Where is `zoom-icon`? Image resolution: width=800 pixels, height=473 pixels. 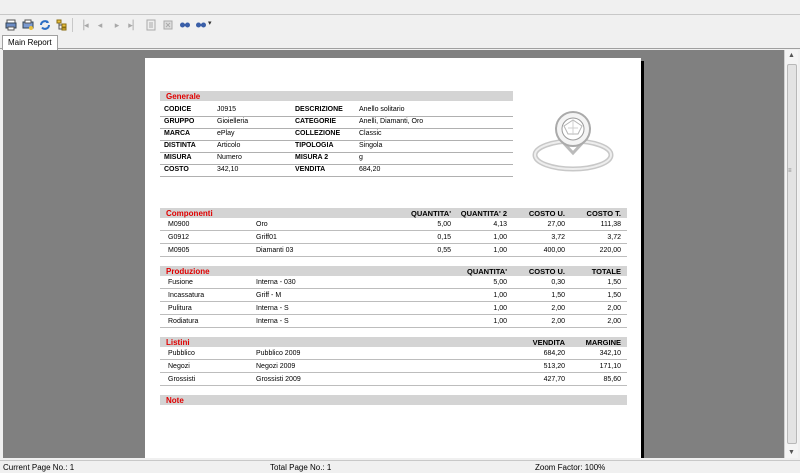
zoom-icon is located at coordinates (201, 25).